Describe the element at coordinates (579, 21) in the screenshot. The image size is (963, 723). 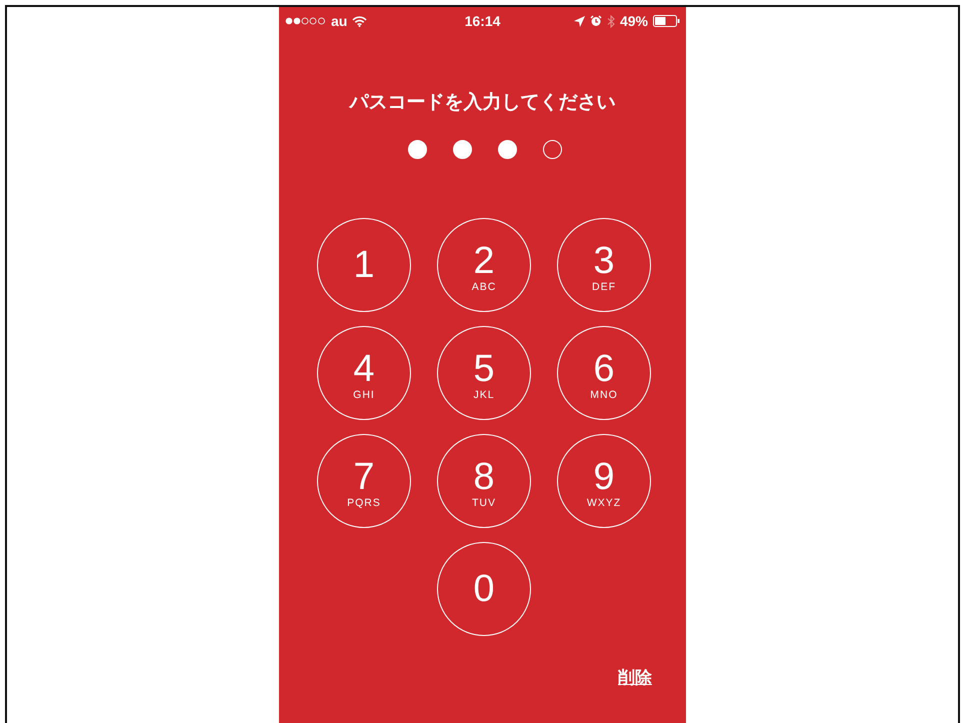
I see `location-arrow-icon` at that location.